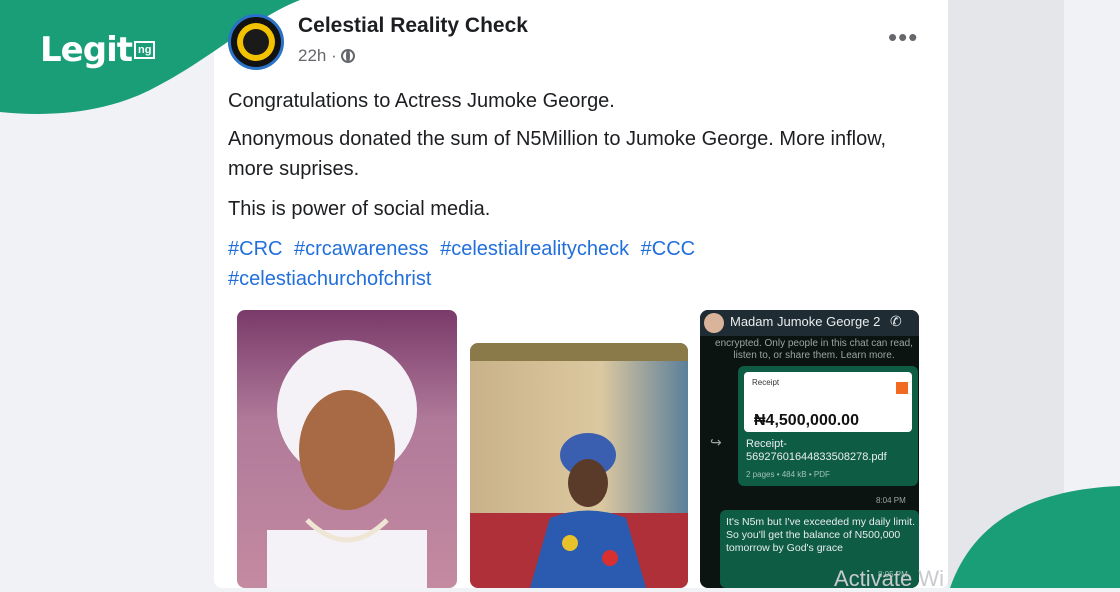 This screenshot has height=592, width=1120. Describe the element at coordinates (1035, 537) in the screenshot. I see `brand-corner-shape-bottom` at that location.